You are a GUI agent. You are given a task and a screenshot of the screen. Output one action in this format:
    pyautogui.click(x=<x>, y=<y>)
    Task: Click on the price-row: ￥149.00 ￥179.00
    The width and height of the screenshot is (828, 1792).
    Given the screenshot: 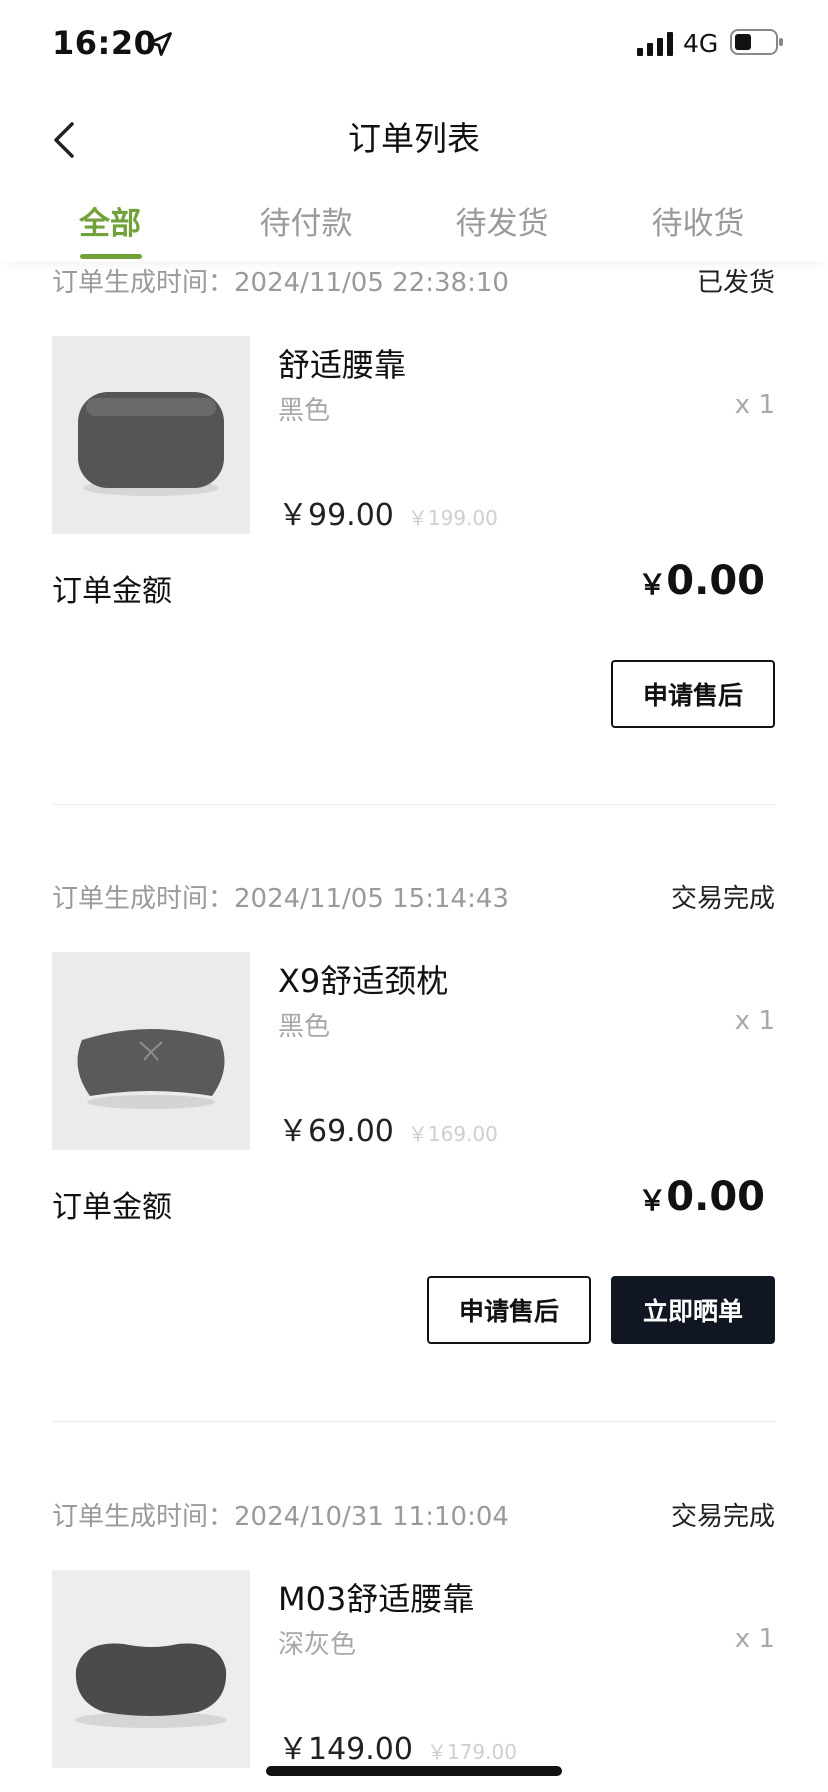 What is the action you would take?
    pyautogui.click(x=397, y=1746)
    